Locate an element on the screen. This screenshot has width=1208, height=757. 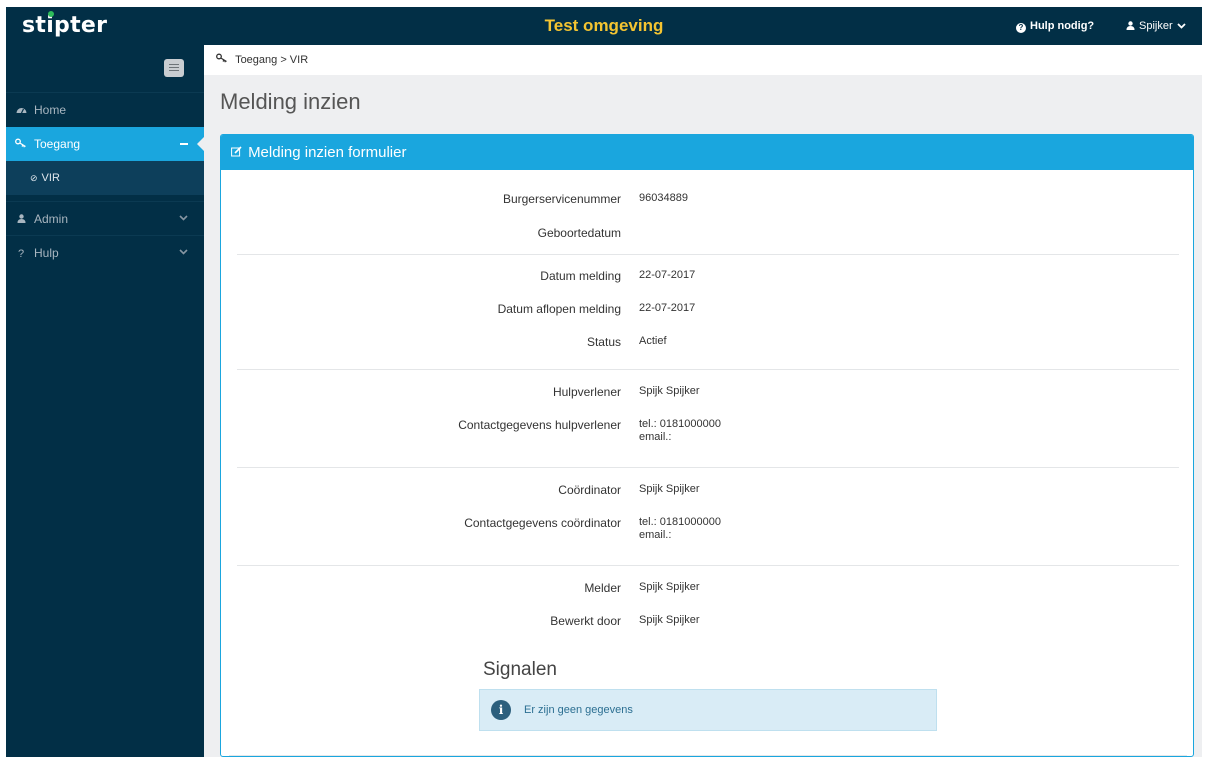
help-link: ? Hulp nodig? is located at coordinates (1055, 26).